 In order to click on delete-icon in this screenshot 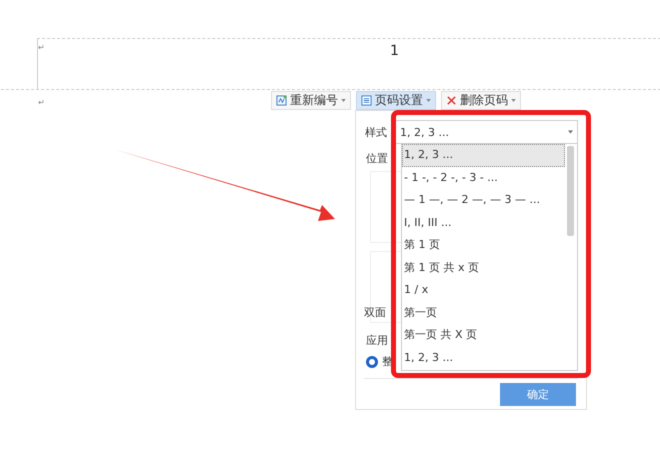, I will do `click(451, 100)`.